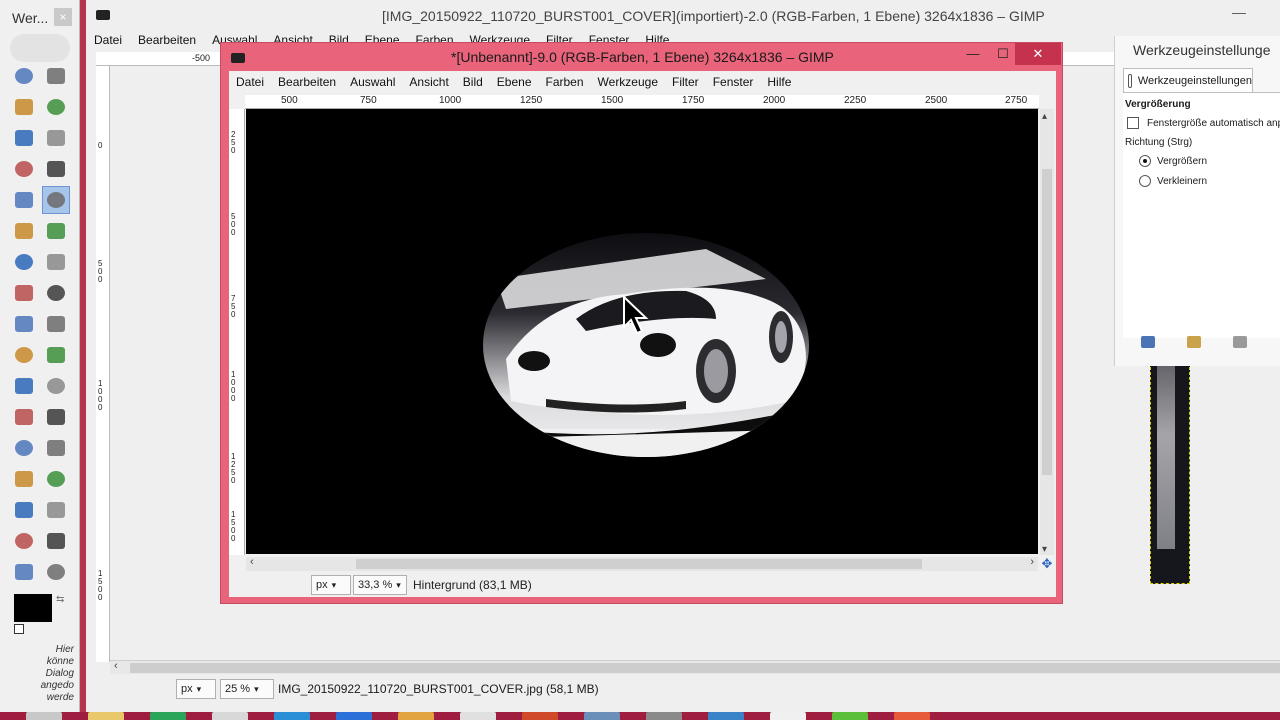  I want to click on scroll-up-icon: ▴, so click(1044, 116).